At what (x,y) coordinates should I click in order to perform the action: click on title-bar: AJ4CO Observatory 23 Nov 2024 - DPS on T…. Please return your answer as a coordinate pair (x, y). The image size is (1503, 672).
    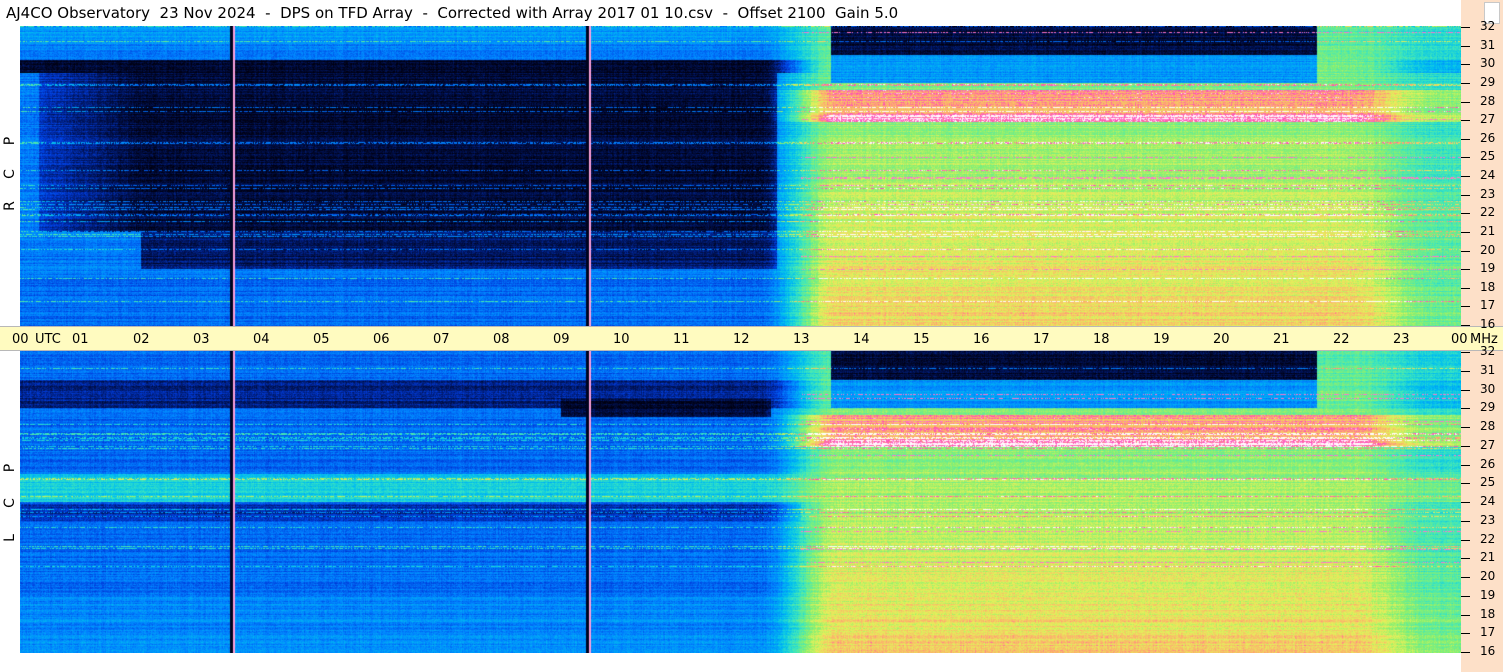
    Looking at the image, I should click on (730, 13).